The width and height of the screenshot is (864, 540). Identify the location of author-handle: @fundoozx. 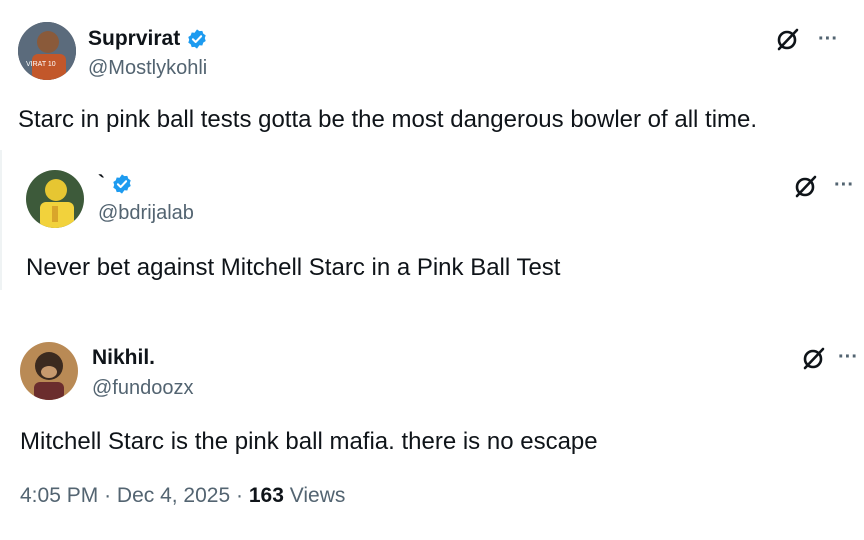
(142, 388).